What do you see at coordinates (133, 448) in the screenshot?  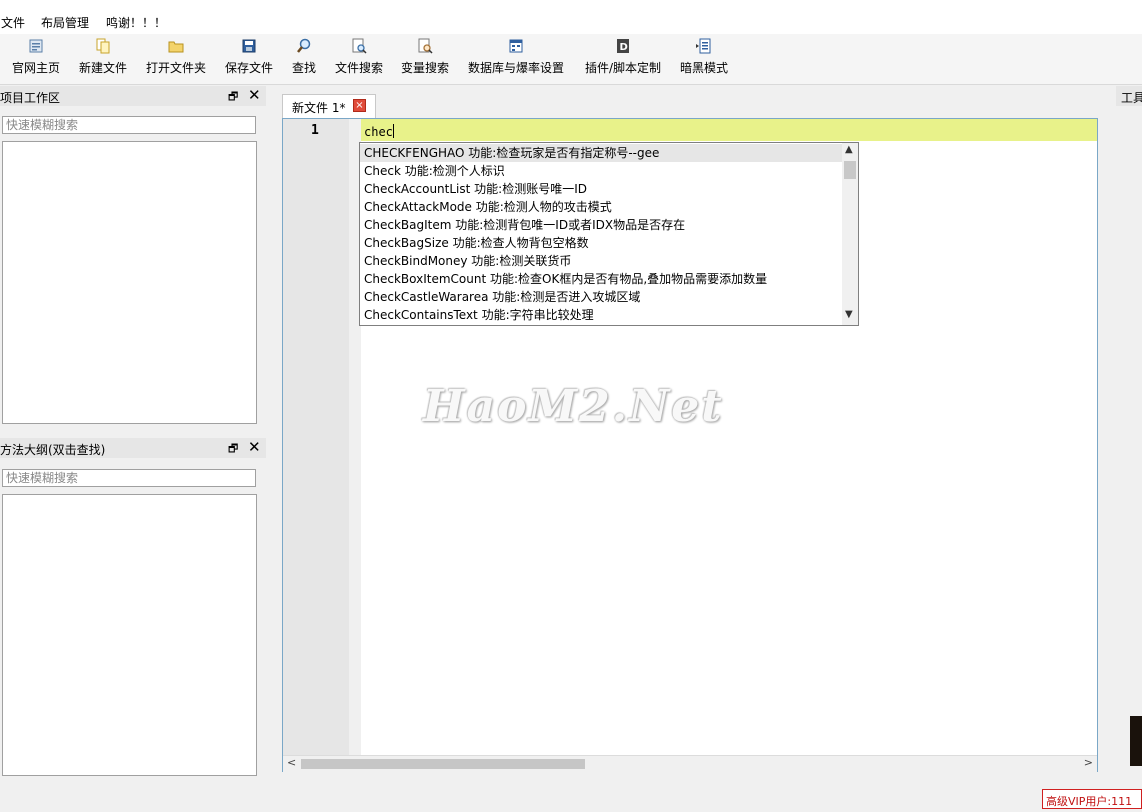 I see `outline-panel-header: 方法大纲(双击查找) 🗗 ✕` at bounding box center [133, 448].